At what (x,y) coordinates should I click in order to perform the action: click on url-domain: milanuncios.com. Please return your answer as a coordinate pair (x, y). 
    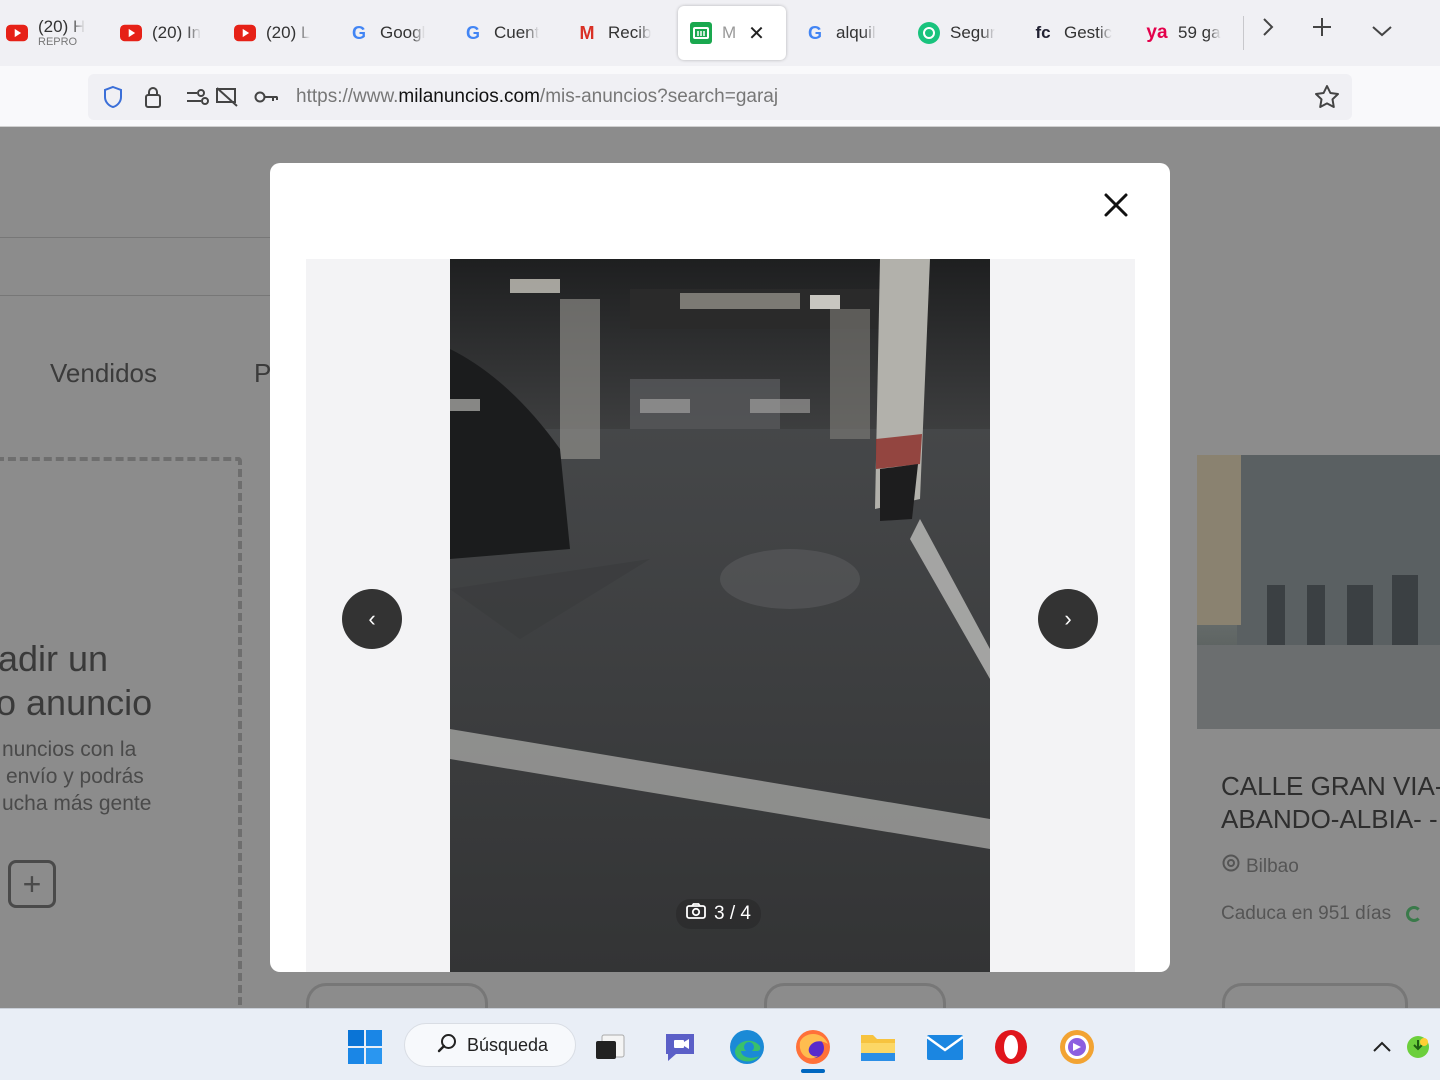
    Looking at the image, I should click on (469, 96).